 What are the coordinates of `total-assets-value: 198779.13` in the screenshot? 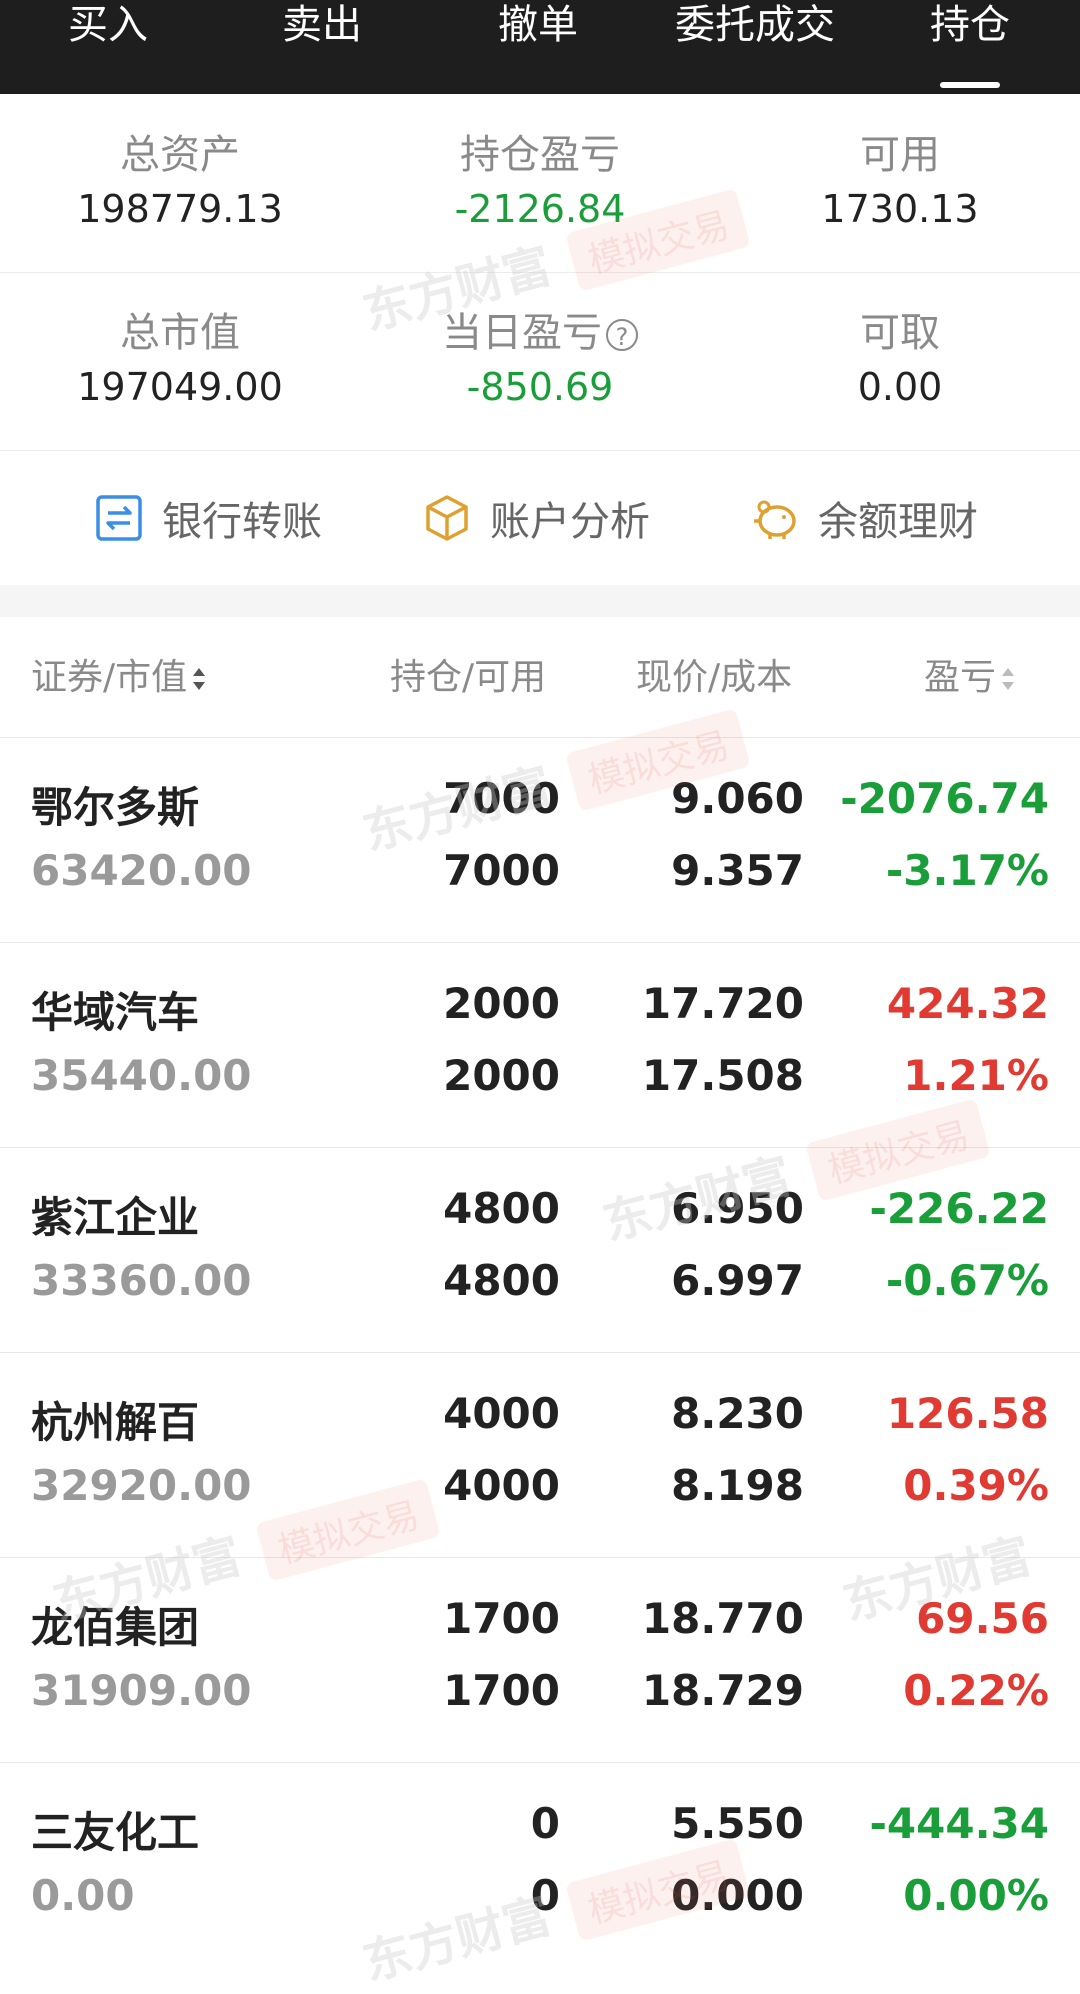 It's located at (180, 209).